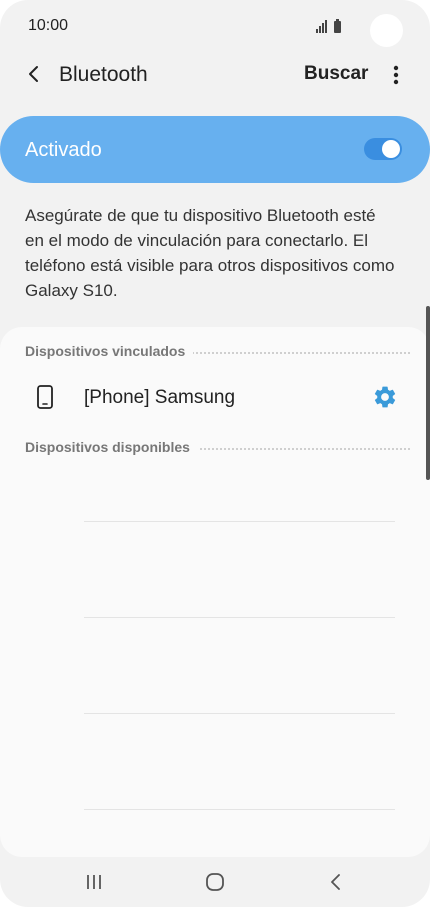 The height and width of the screenshot is (907, 430). What do you see at coordinates (428, 393) in the screenshot?
I see `scrollbar` at bounding box center [428, 393].